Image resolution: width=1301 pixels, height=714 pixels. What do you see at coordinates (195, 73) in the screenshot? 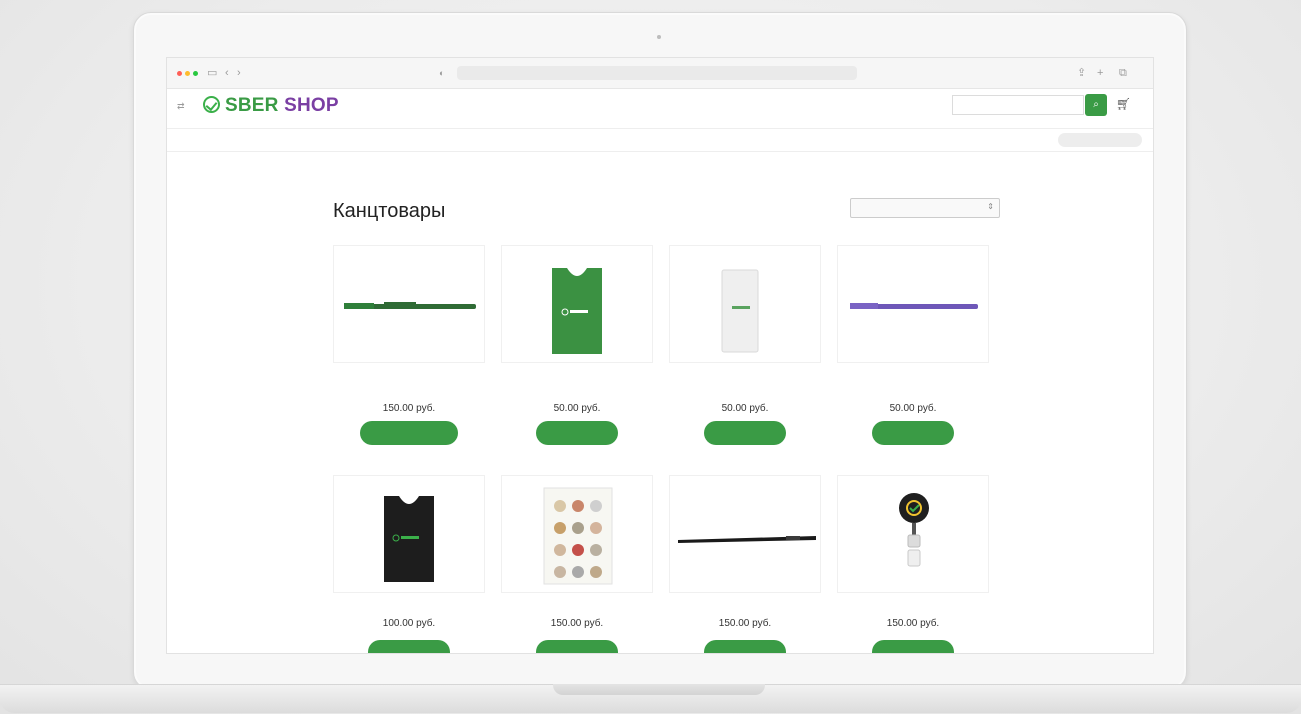
I see `maximize-window-icon` at bounding box center [195, 73].